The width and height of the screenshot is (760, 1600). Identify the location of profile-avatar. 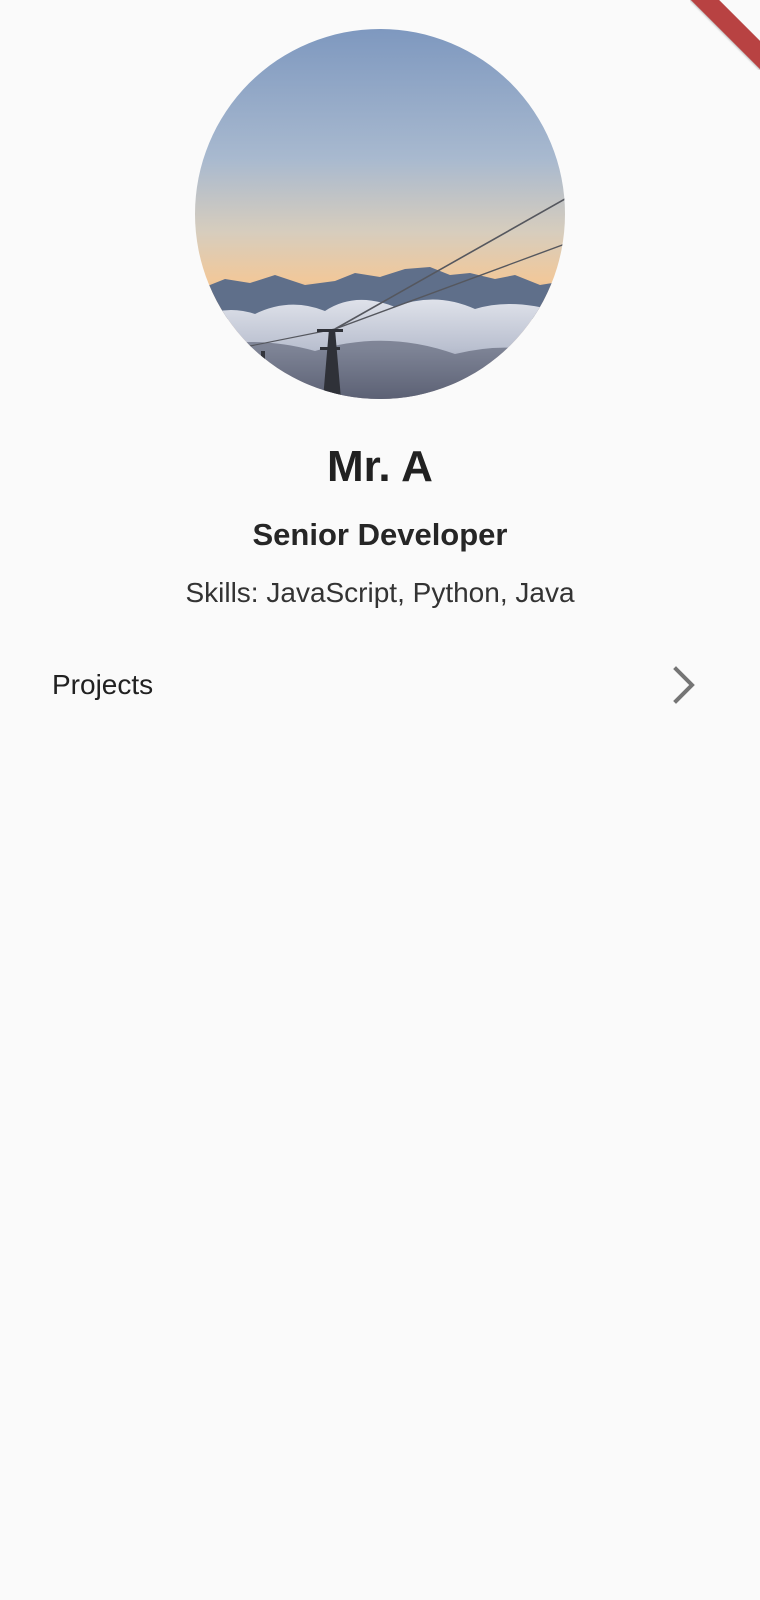
(380, 214).